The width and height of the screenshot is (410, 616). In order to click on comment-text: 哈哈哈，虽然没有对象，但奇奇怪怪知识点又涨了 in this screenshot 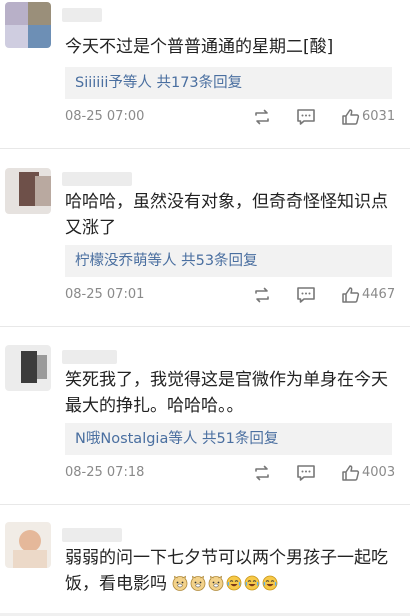, I will do `click(226, 215)`.